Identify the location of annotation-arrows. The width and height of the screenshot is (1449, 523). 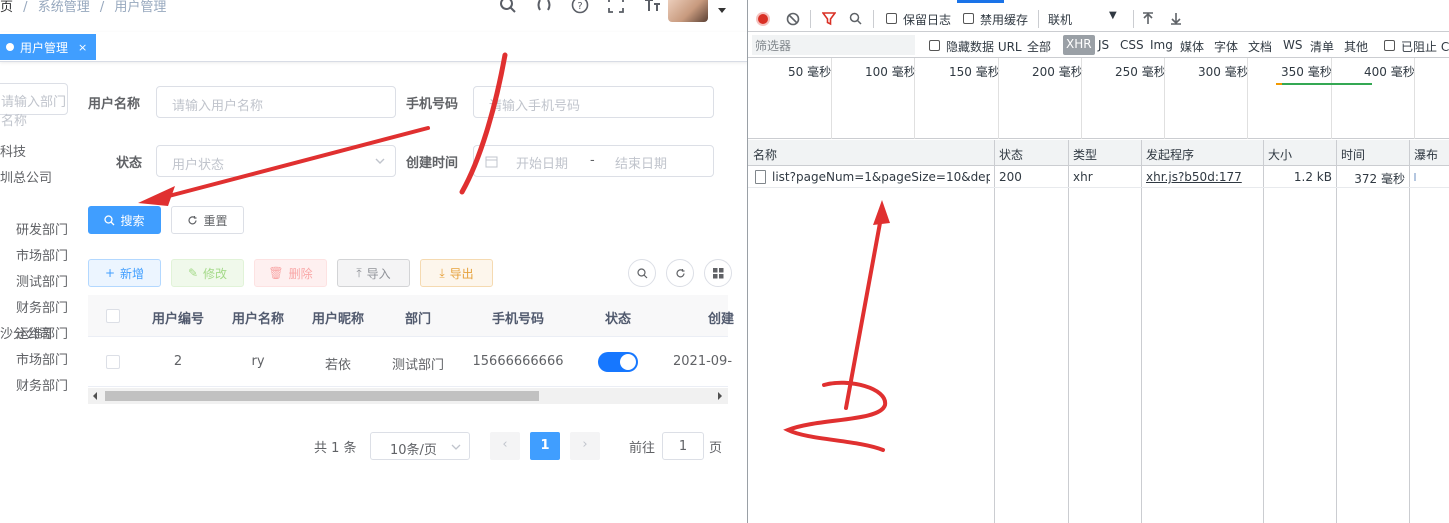
(323, 129).